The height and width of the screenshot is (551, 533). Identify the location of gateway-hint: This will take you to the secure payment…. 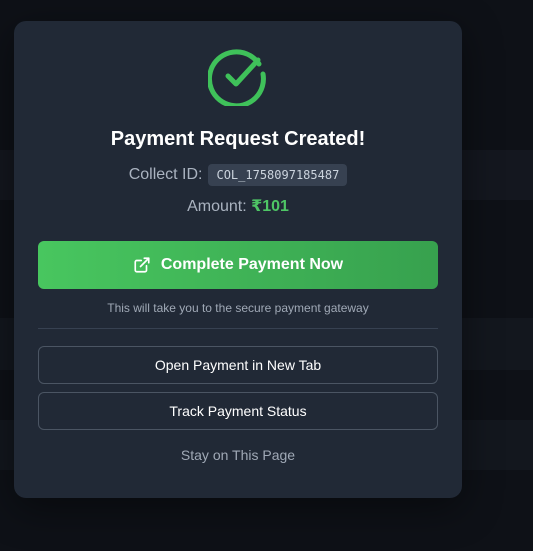
(238, 308).